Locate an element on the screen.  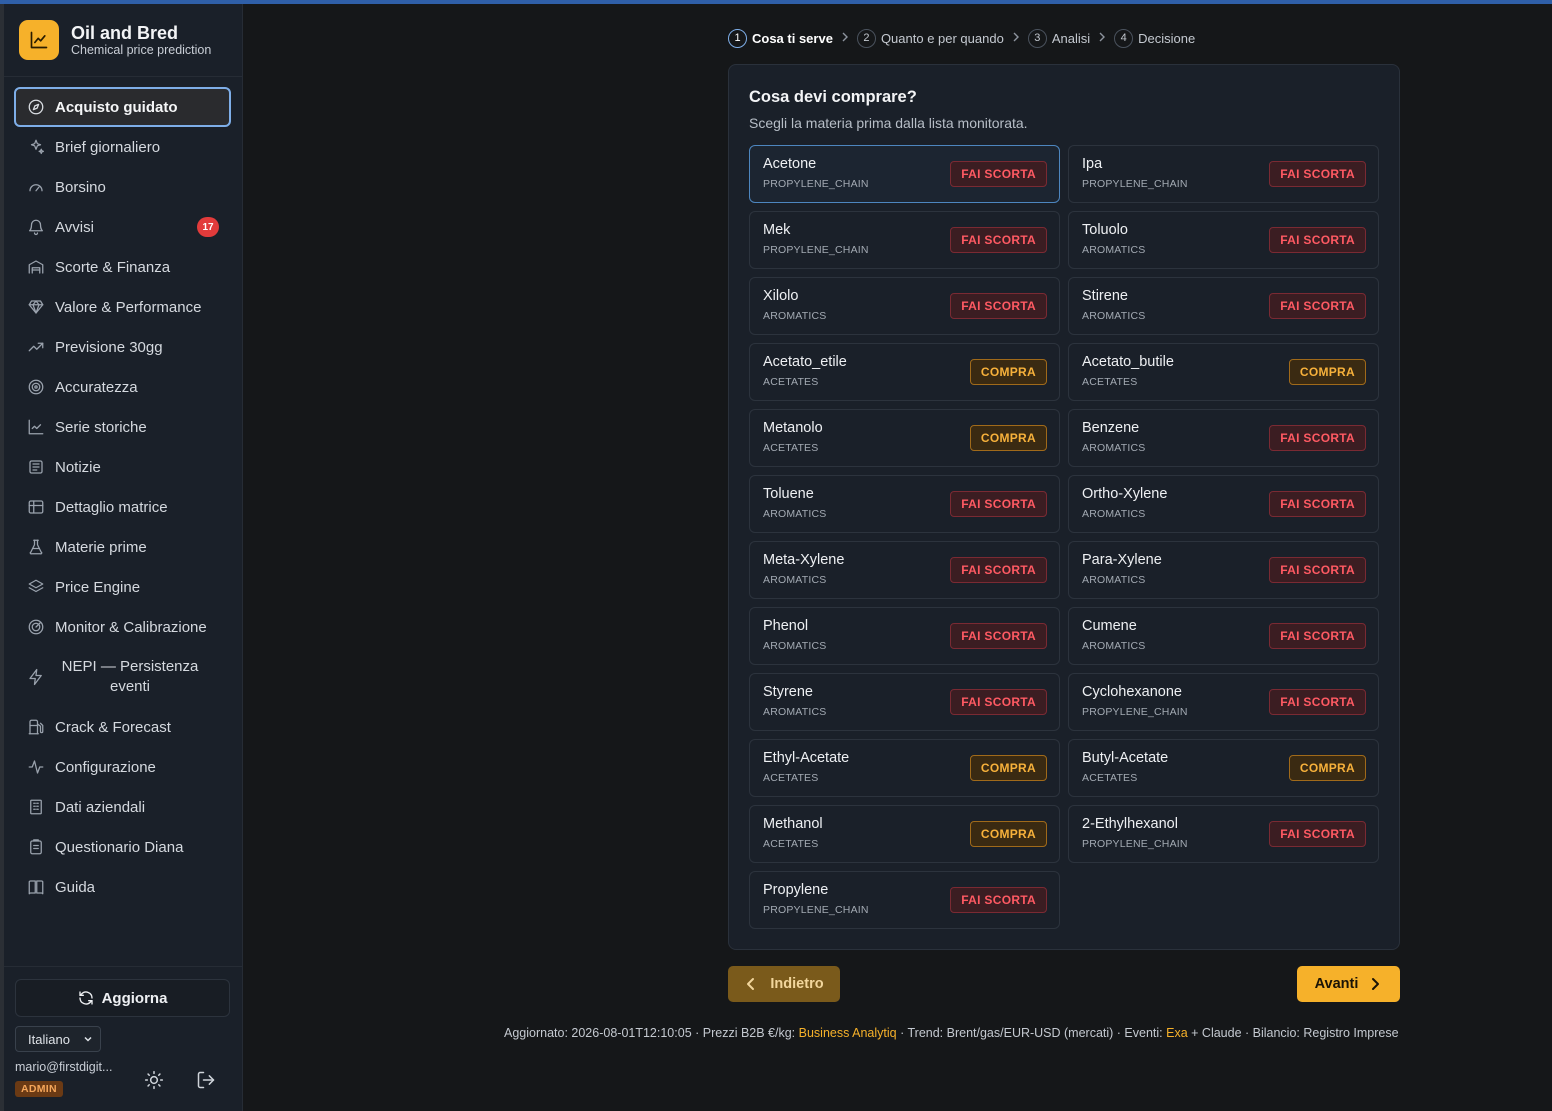
sidebar-item-label: Guida is located at coordinates (75, 887).